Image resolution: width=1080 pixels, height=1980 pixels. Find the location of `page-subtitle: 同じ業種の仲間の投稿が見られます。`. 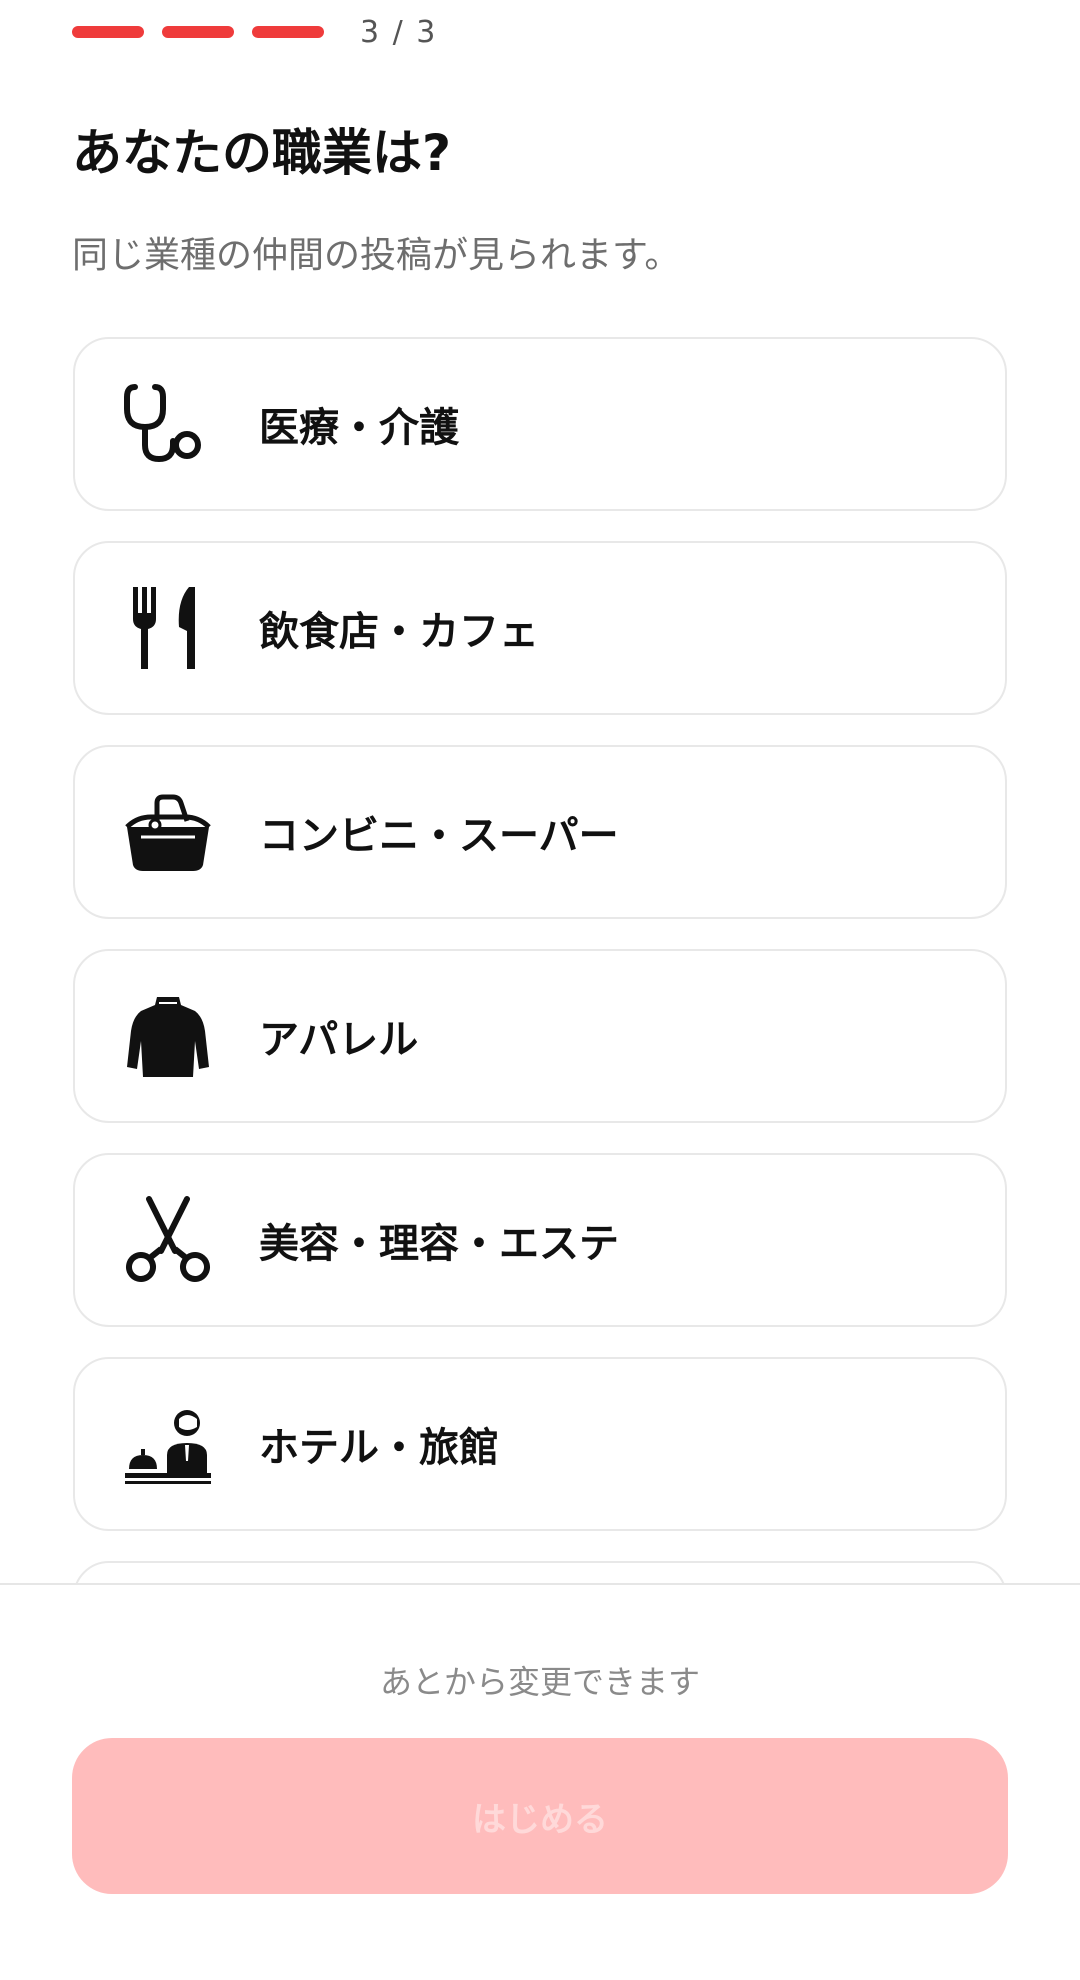

page-subtitle: 同じ業種の仲間の投稿が見られます。 is located at coordinates (376, 255).